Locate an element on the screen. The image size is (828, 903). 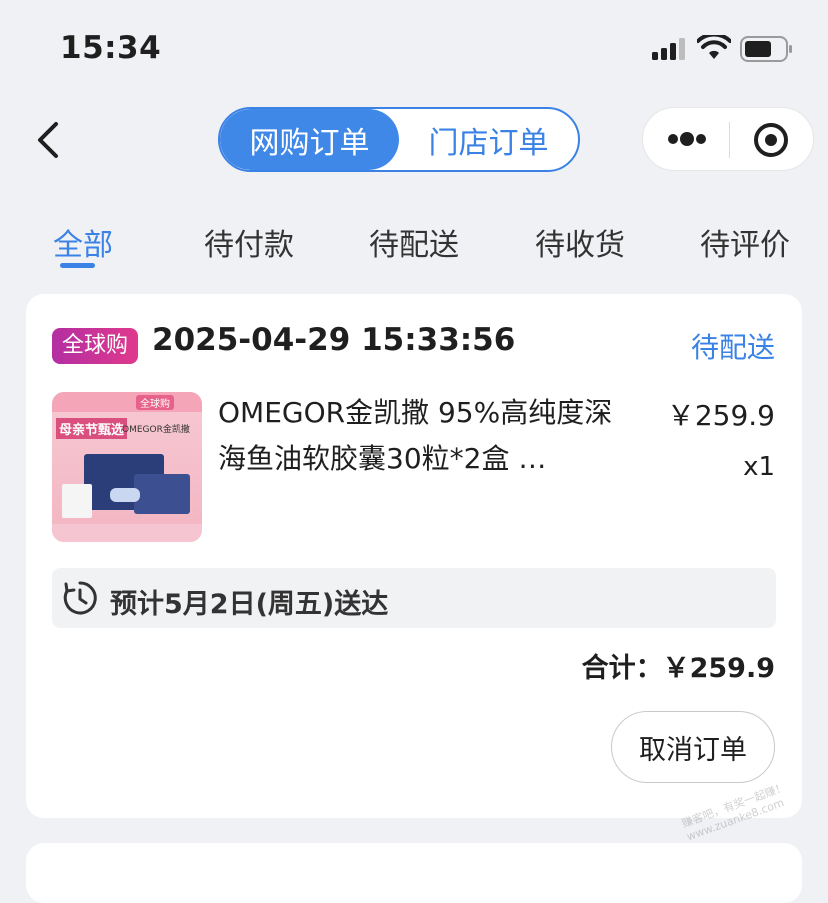
product-quantity: x1 is located at coordinates (759, 467).